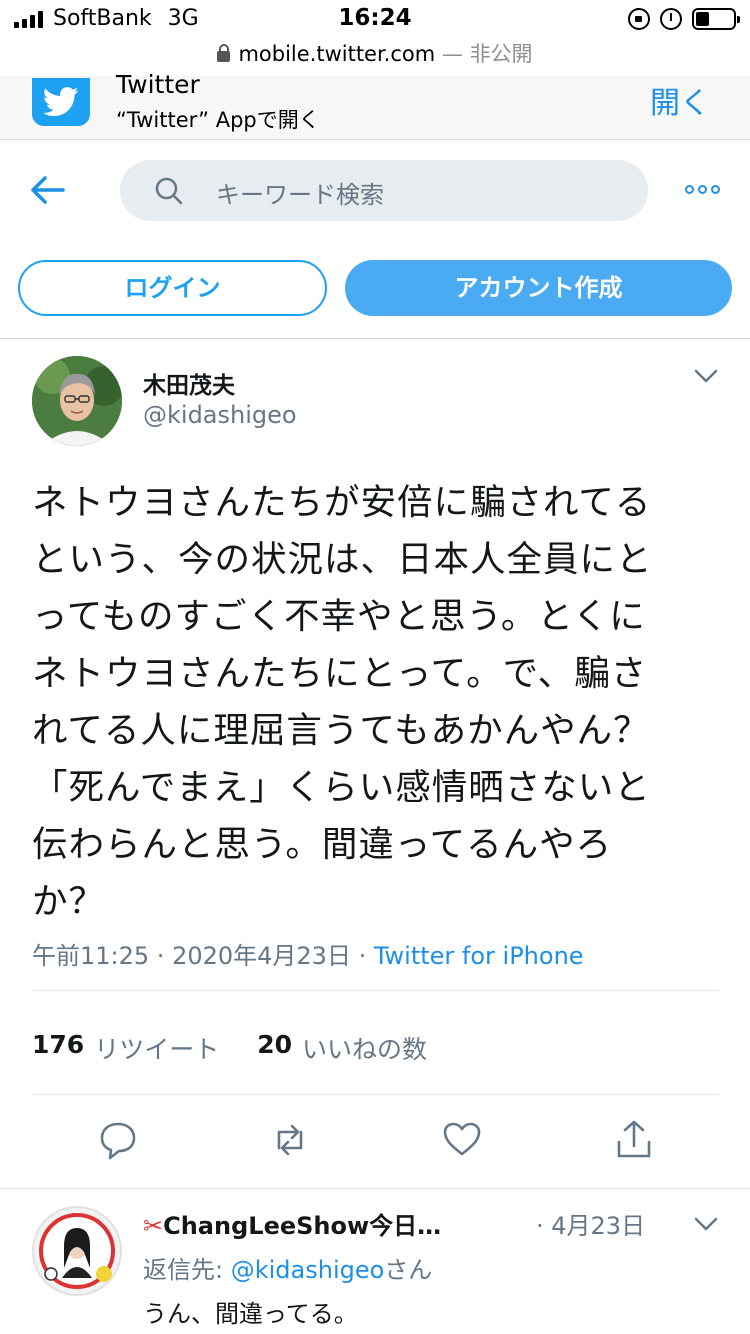 The image size is (750, 1334). I want to click on app-banner-subtitle: “Twitter” Appで開く, so click(218, 120).